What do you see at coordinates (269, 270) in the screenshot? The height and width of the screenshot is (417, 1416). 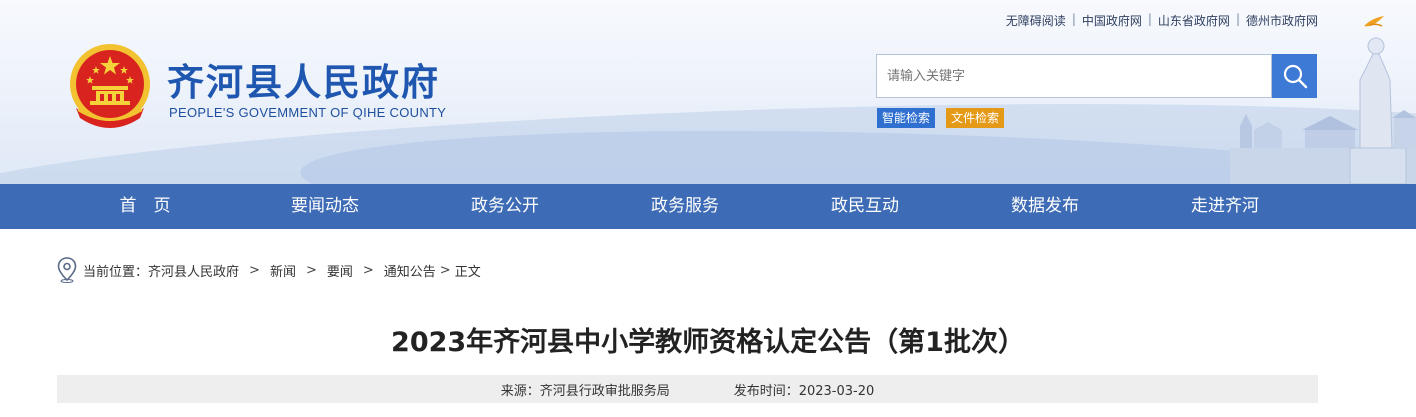 I see `breadcrumb: 当前位置： 齐河县人民政府 > 新闻 > 要闻 > 通知公告 > 正文` at bounding box center [269, 270].